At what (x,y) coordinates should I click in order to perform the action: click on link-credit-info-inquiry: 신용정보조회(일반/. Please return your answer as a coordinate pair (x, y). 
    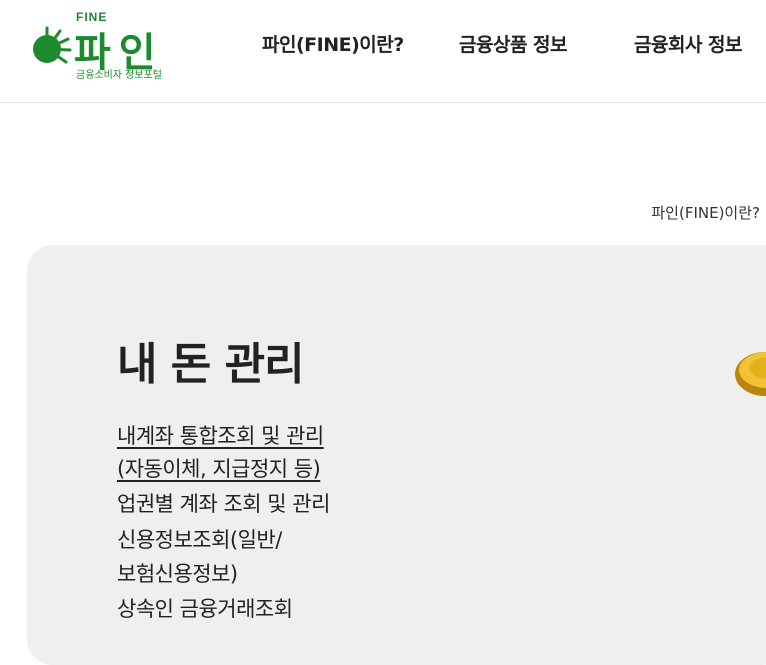
    Looking at the image, I should click on (199, 539).